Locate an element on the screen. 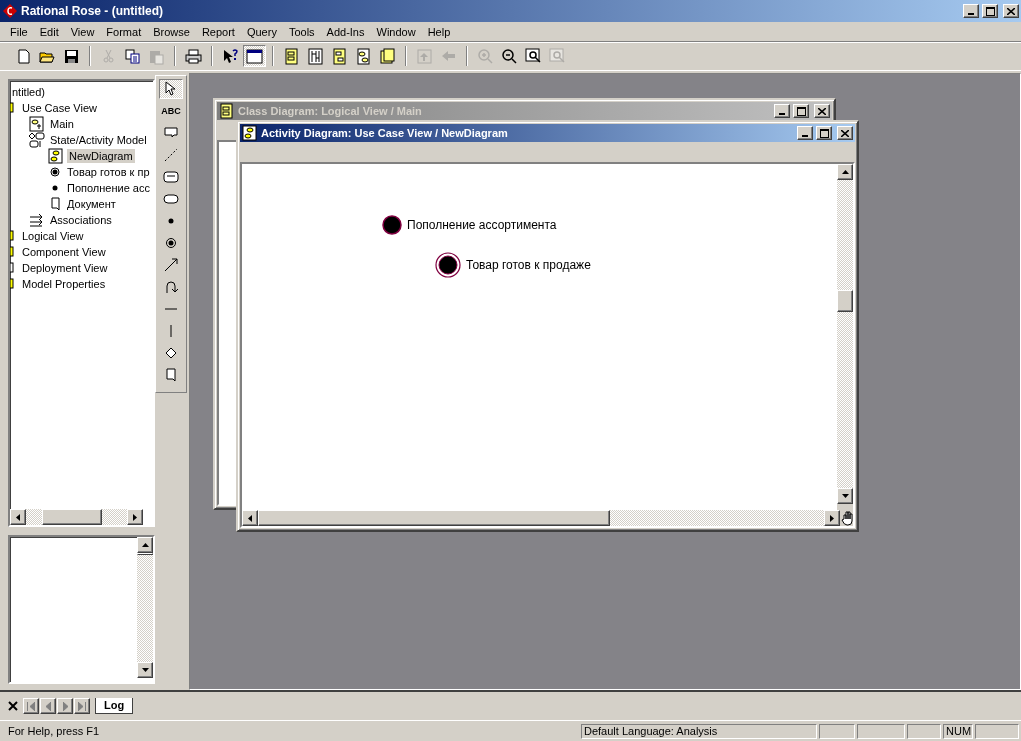 This screenshot has width=1021, height=741. menu-item: Format is located at coordinates (124, 31).